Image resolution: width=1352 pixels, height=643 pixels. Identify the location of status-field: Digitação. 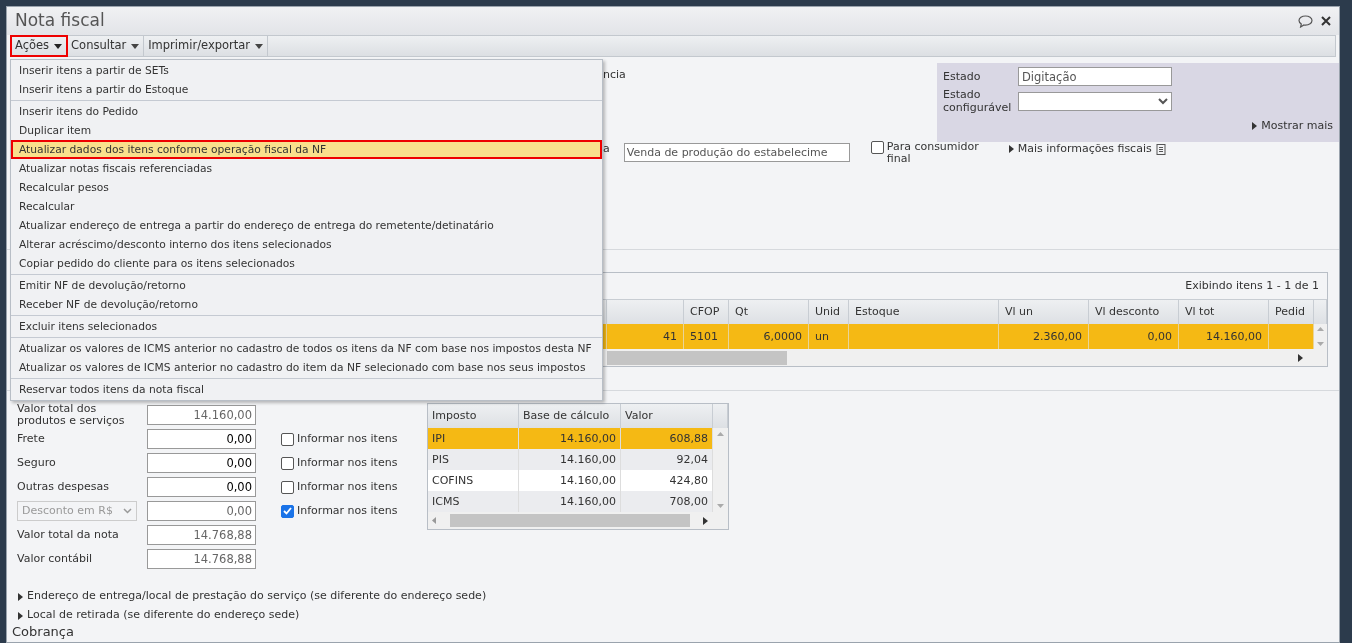
(1095, 76).